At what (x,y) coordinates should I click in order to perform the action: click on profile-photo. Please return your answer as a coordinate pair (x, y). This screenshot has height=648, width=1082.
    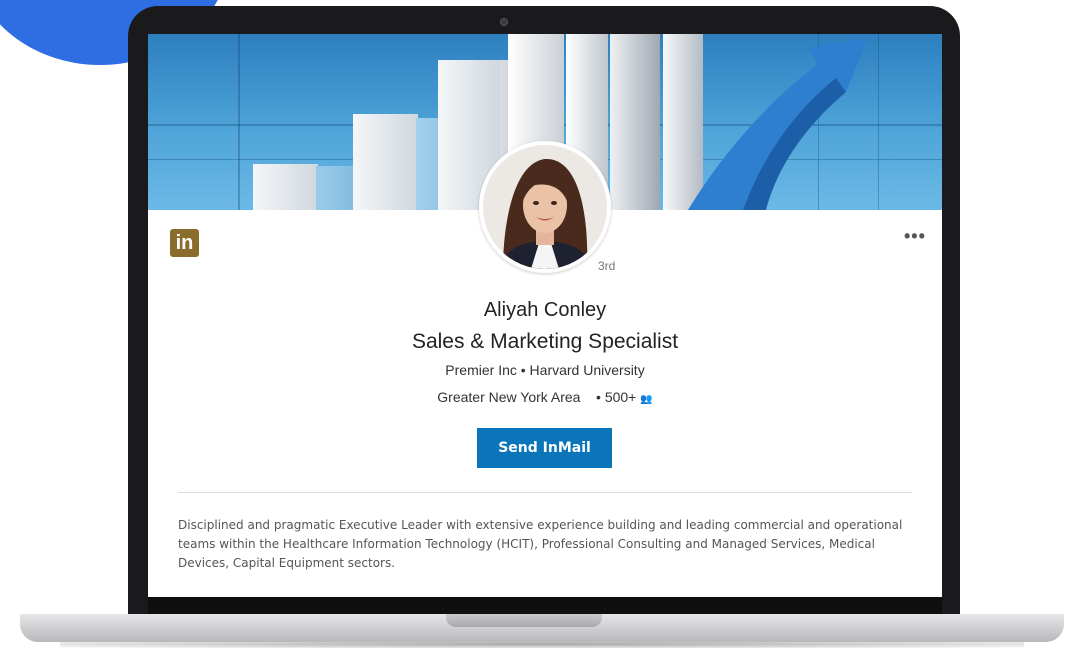
    Looking at the image, I should click on (545, 207).